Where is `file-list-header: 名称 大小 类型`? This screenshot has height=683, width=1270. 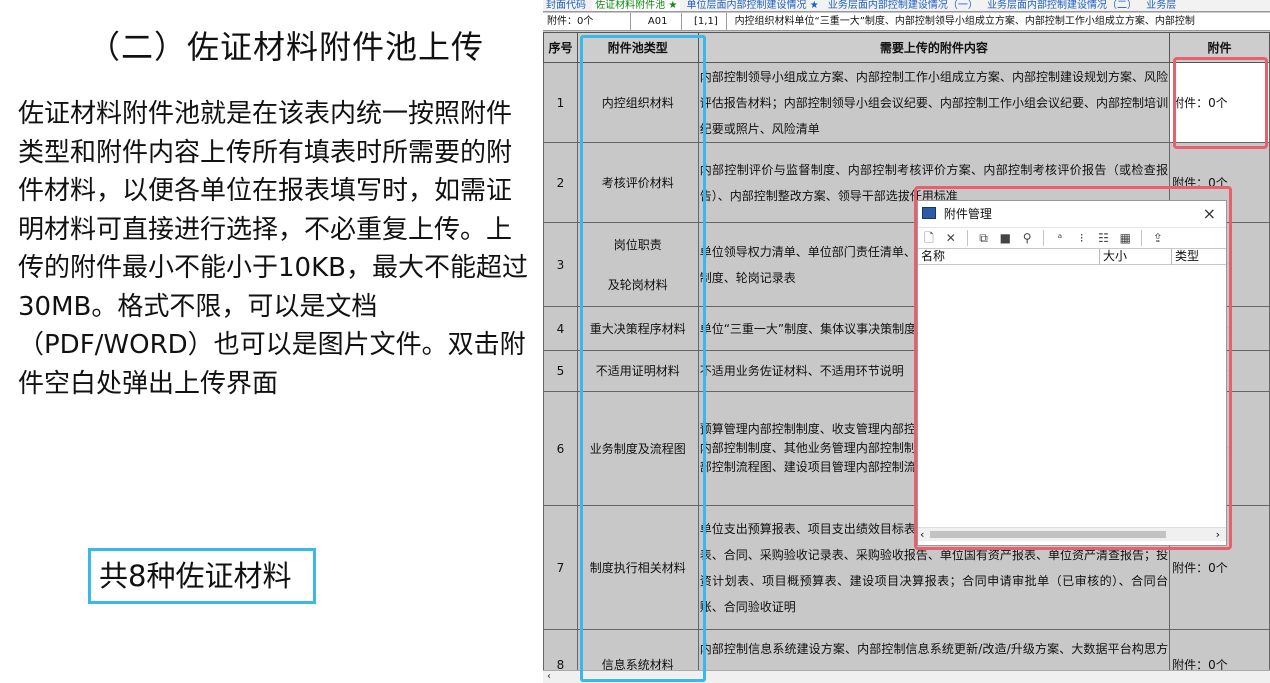 file-list-header: 名称 大小 类型 is located at coordinates (1072, 257).